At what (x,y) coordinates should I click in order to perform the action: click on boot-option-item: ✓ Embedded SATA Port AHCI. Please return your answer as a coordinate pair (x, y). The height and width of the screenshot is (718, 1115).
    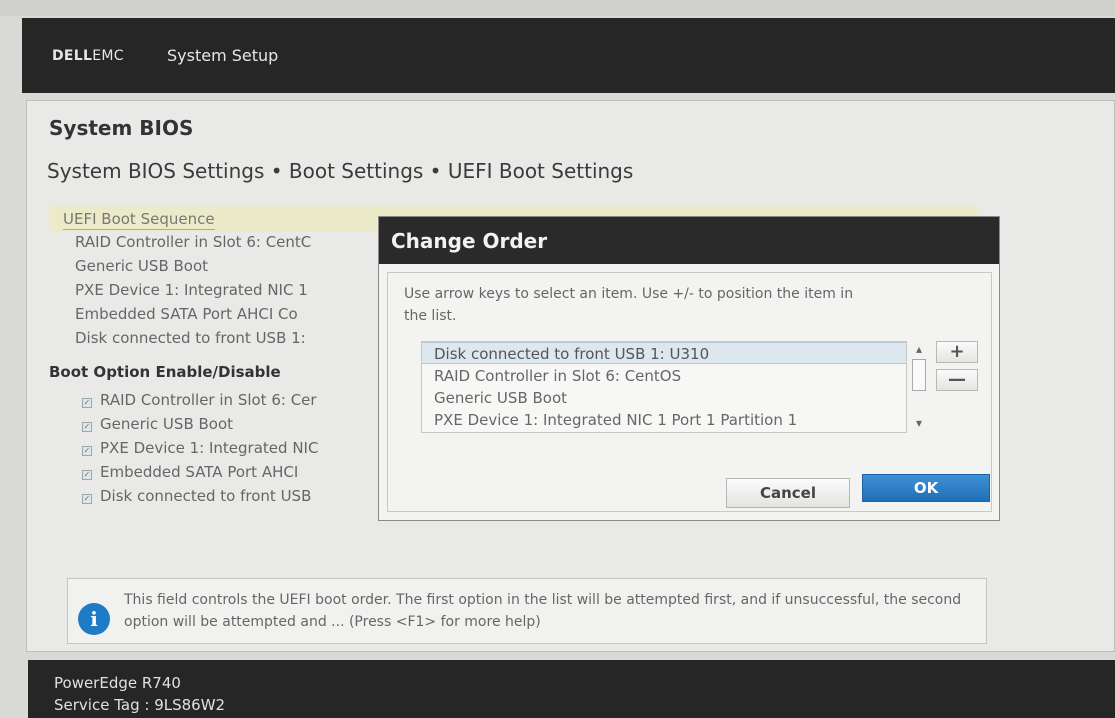
    Looking at the image, I should click on (190, 472).